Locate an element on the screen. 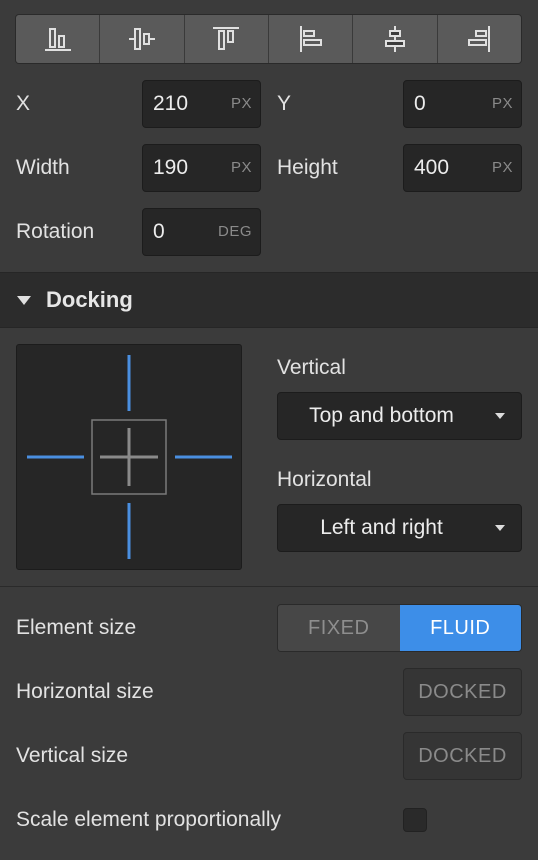  element-size-label: Element size is located at coordinates (76, 627).